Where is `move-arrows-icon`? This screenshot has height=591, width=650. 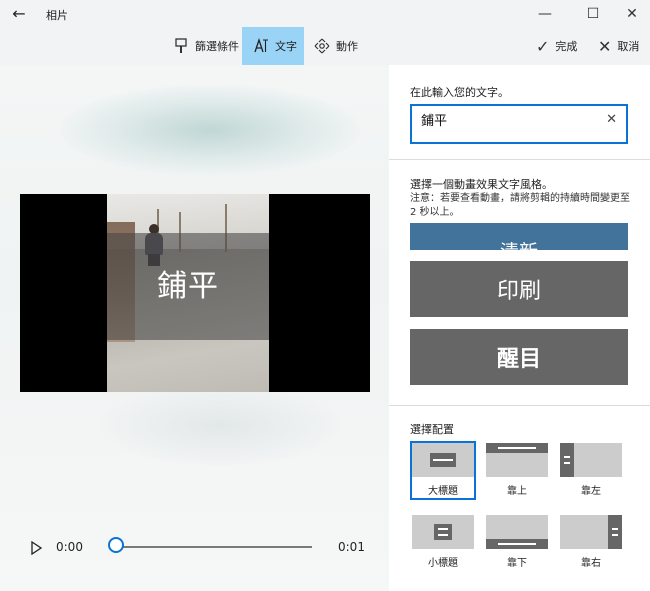
move-arrows-icon is located at coordinates (322, 46).